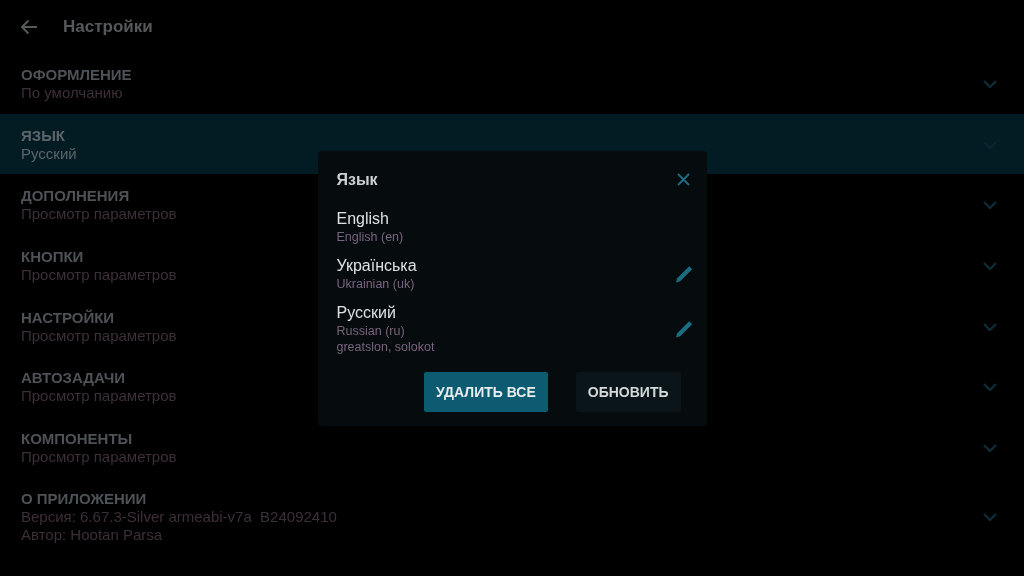 This screenshot has width=1024, height=576. I want to click on delete-all-button: УДАЛИТЬ ВСЕ, so click(486, 391).